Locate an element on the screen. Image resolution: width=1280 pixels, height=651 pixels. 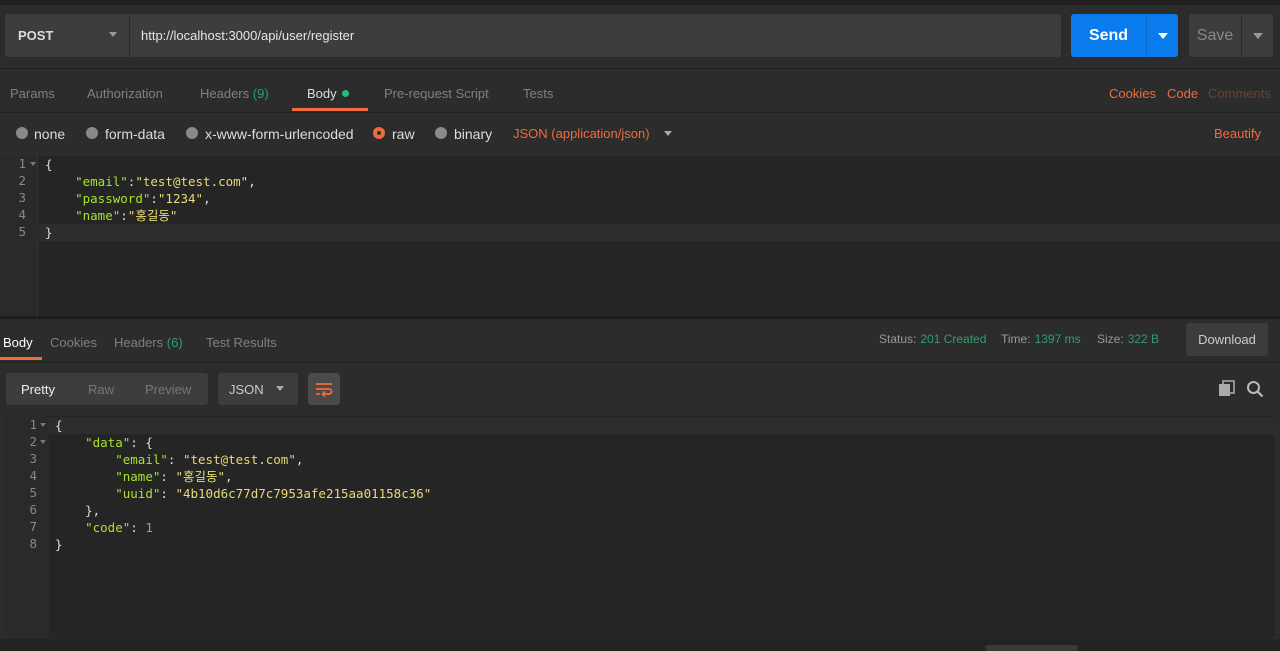
wrap-lines-button is located at coordinates (324, 389).